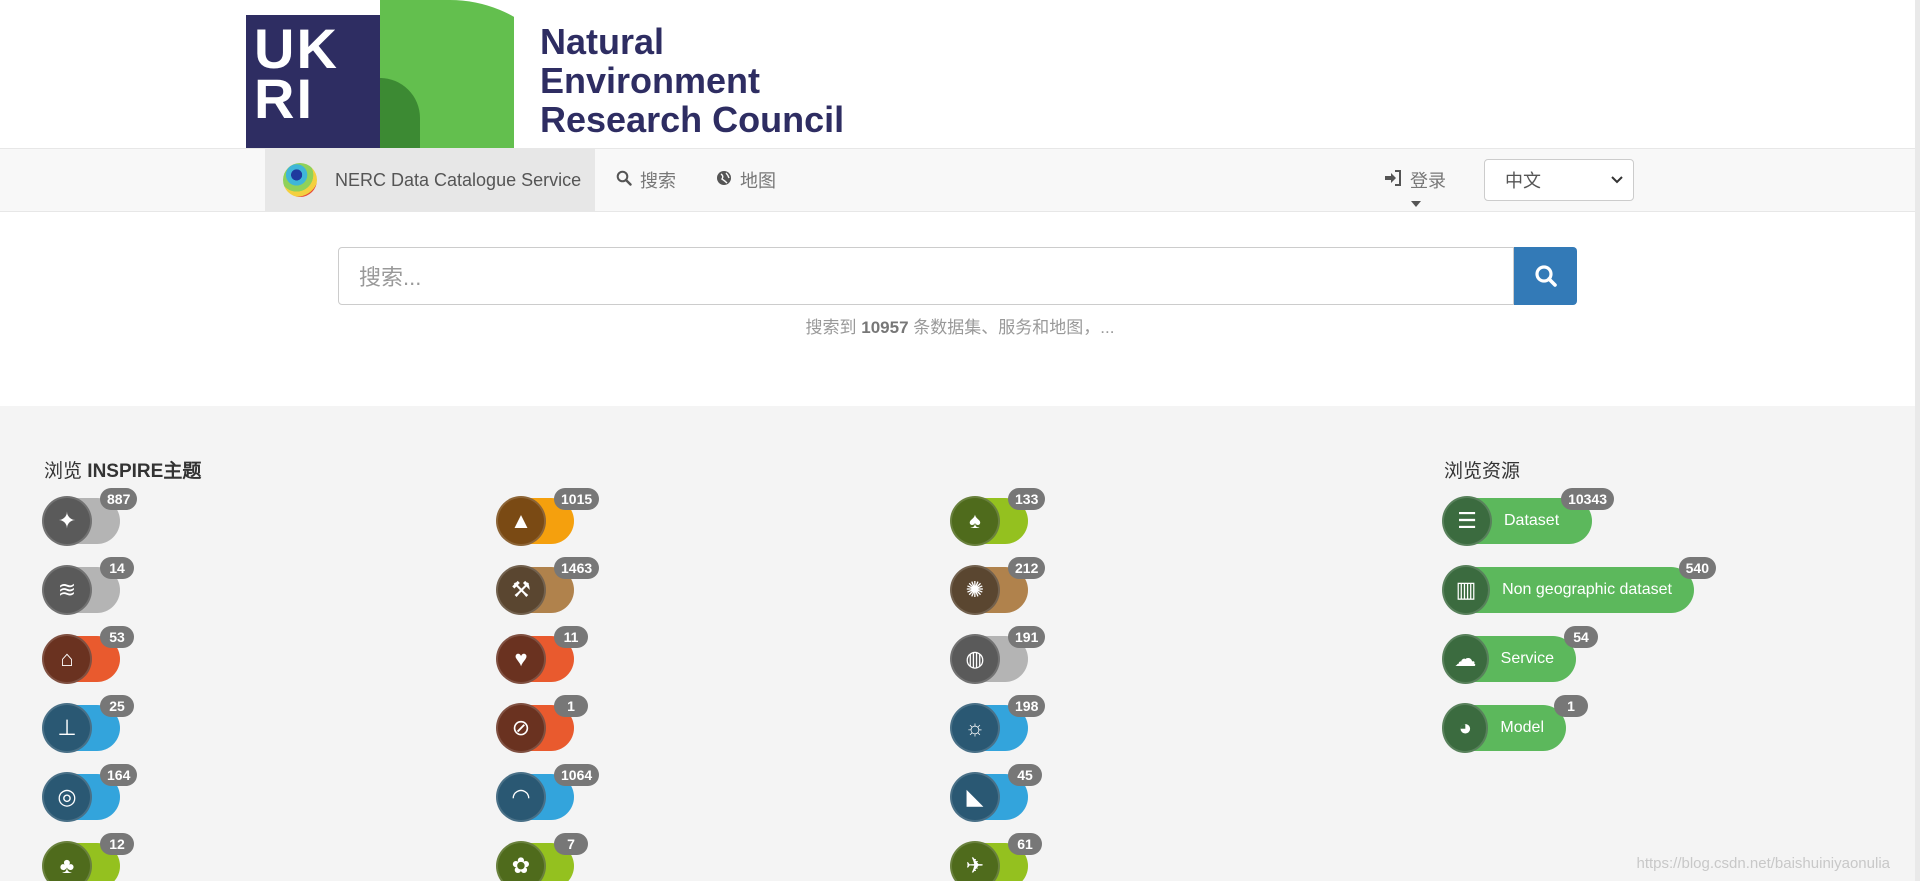 This screenshot has height=881, width=1920. I want to click on inspire-theme-button: ✺ 212, so click(998, 586).